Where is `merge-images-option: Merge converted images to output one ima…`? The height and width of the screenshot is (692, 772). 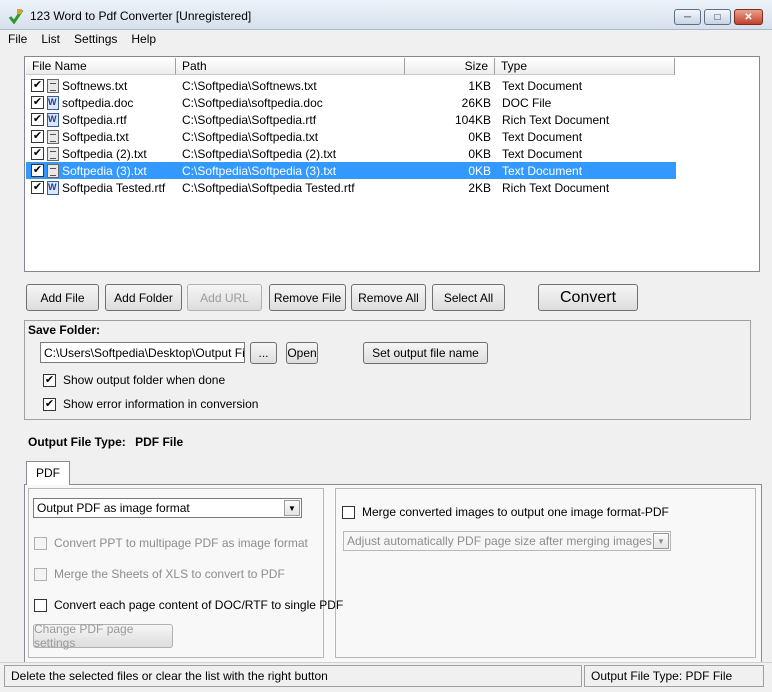 merge-images-option: Merge converted images to output one ima… is located at coordinates (505, 512).